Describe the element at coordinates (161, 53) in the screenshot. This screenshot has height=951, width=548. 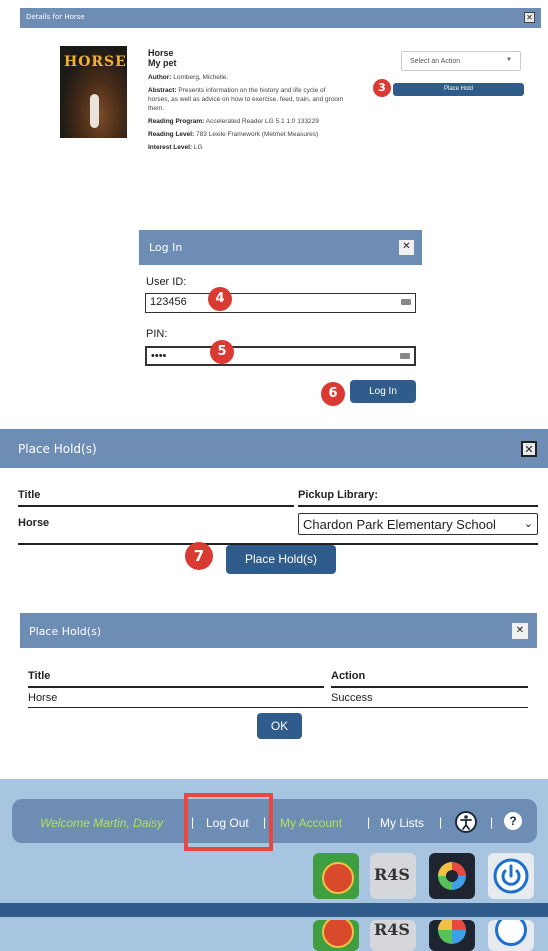
I see `book-title: Horse` at that location.